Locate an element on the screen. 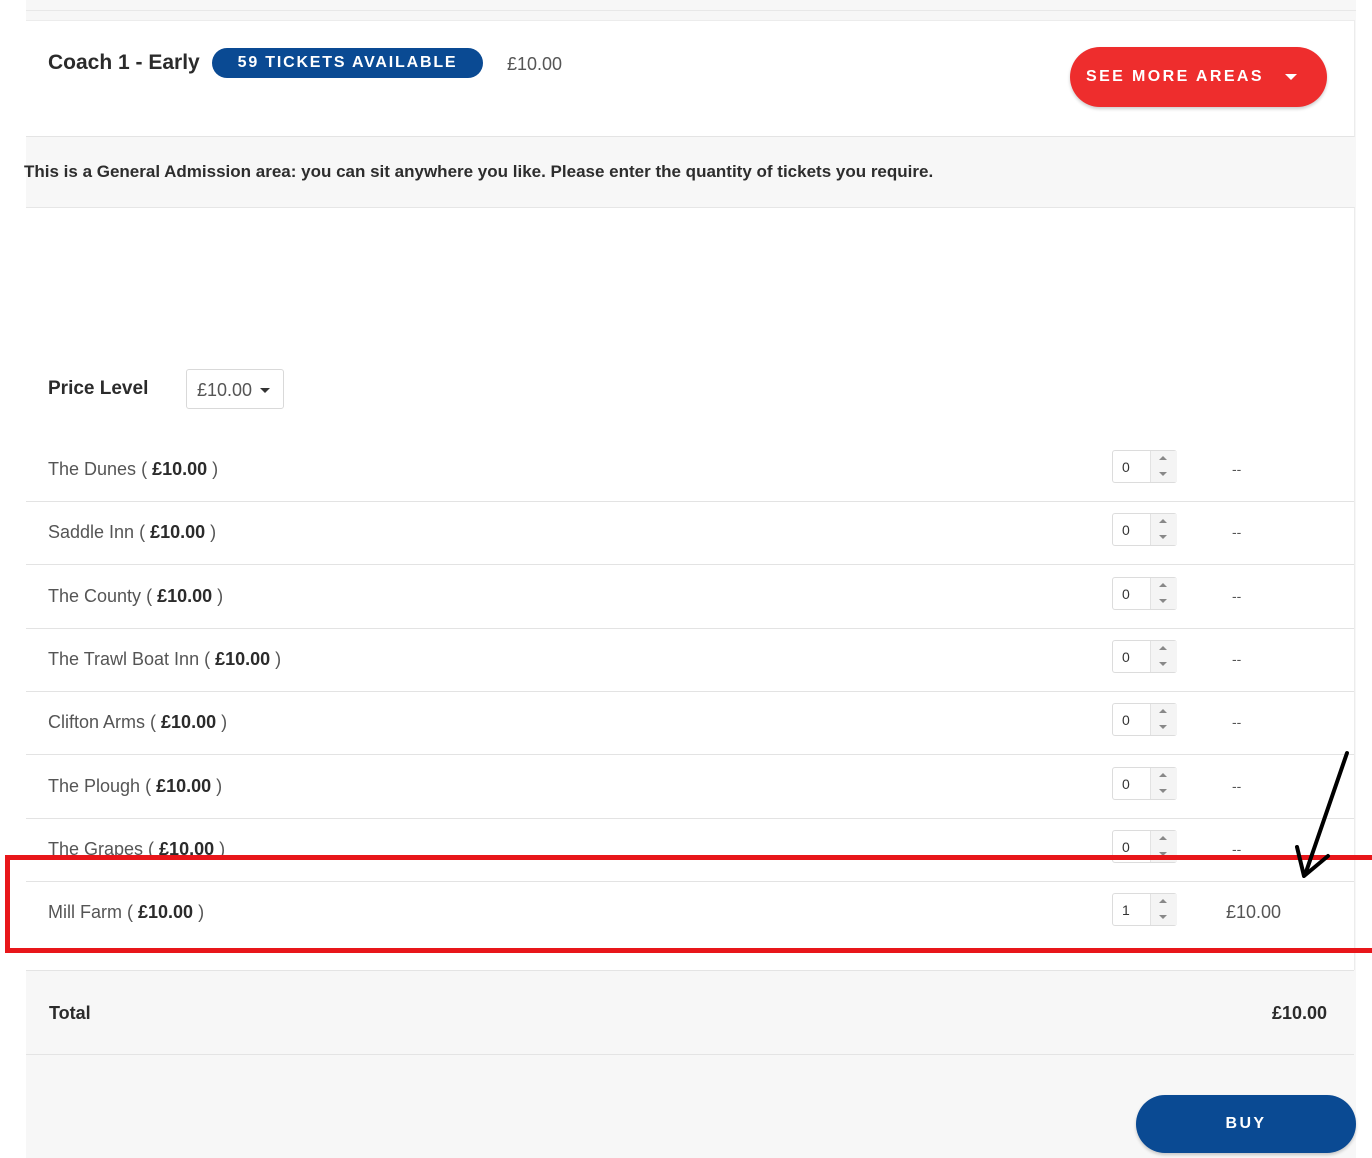 This screenshot has width=1372, height=1158. area-name: Coach 1 - Early is located at coordinates (124, 62).